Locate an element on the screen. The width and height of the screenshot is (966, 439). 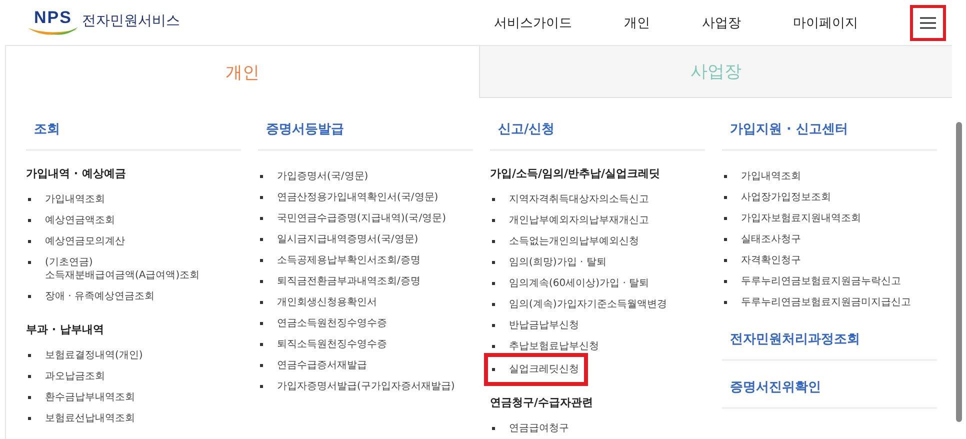
menu-link: 개인납부예외자의납부재개신고 is located at coordinates (597, 220).